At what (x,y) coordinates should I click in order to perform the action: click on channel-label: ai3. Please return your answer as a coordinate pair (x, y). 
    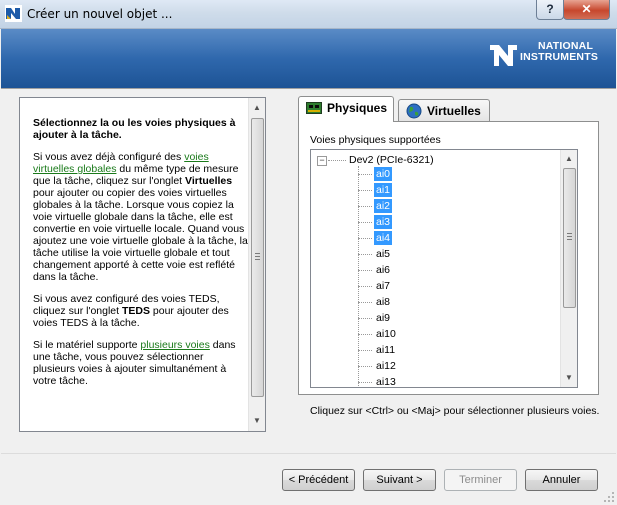
    Looking at the image, I should click on (383, 222).